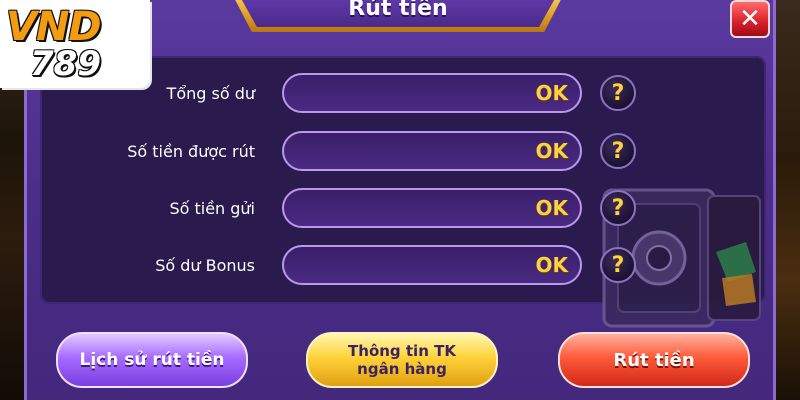  Describe the element at coordinates (432, 208) in the screenshot. I see `deposit-amount-field: OK` at that location.